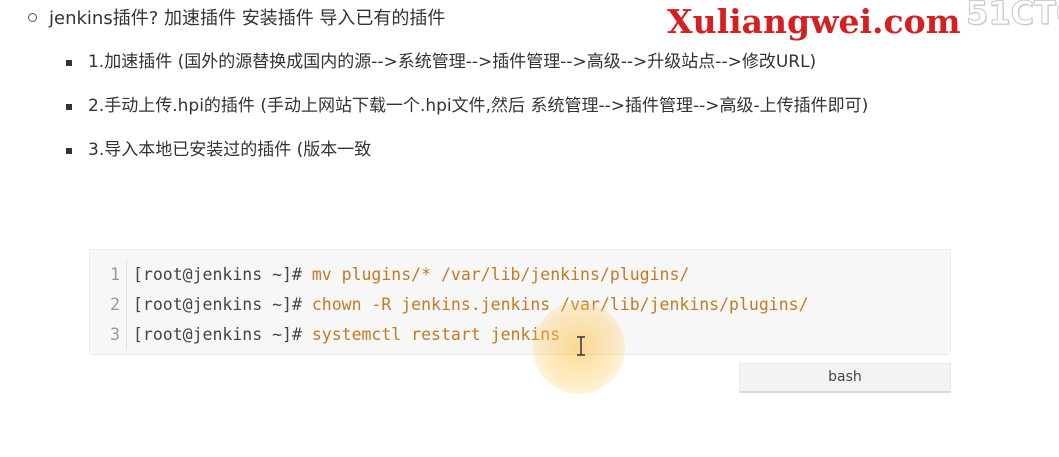  I want to click on watermark-logo: Xuliangwei.com, so click(814, 21).